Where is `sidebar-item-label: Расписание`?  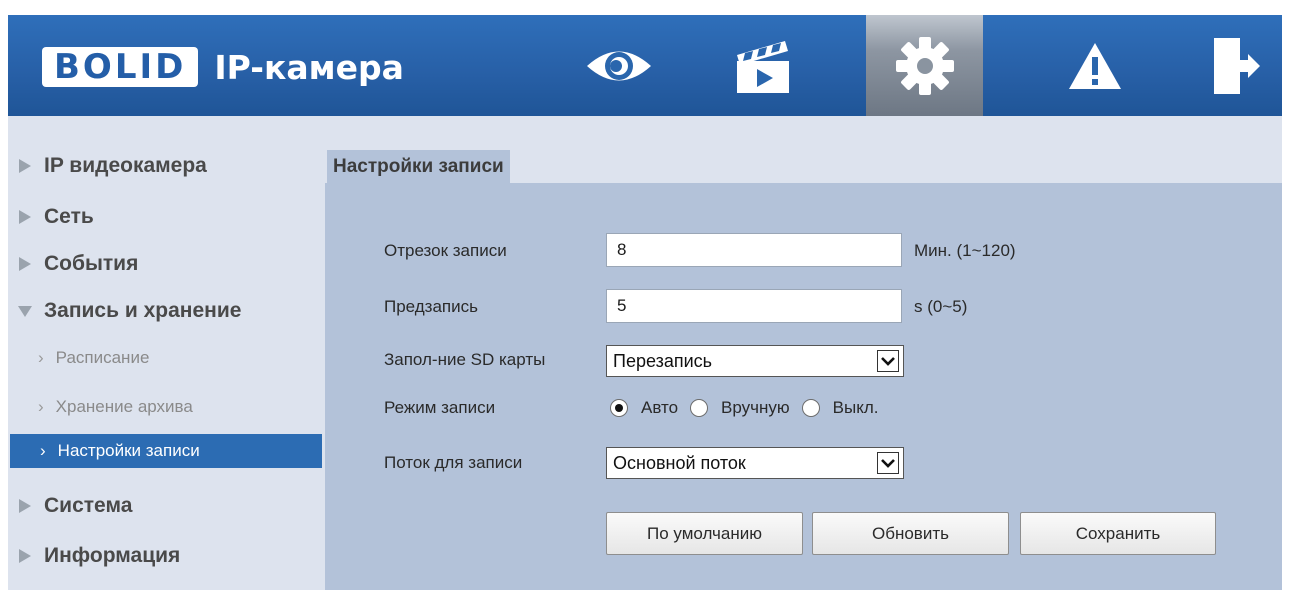 sidebar-item-label: Расписание is located at coordinates (102, 357).